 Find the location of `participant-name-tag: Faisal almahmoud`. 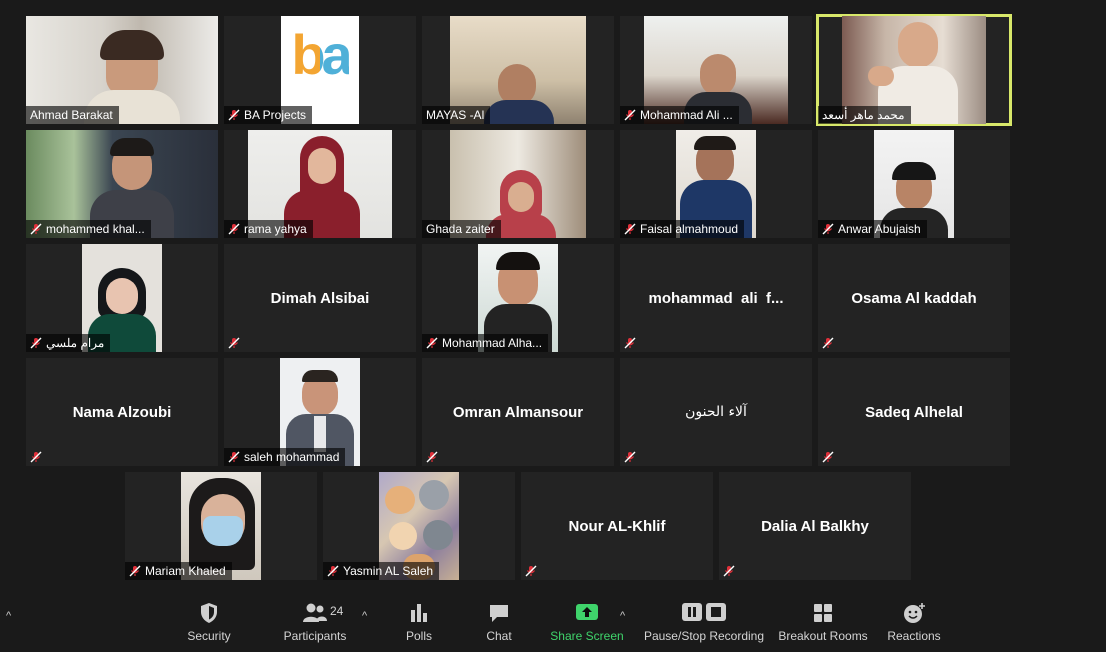

participant-name-tag: Faisal almahmoud is located at coordinates (682, 229).